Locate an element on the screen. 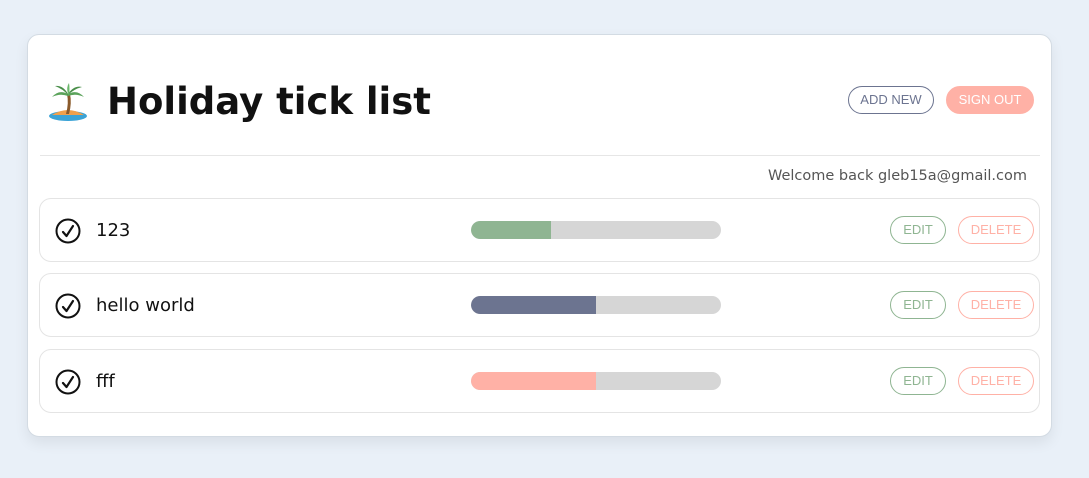 The image size is (1089, 478). list-item: fff EDIT DELETE is located at coordinates (539, 381).